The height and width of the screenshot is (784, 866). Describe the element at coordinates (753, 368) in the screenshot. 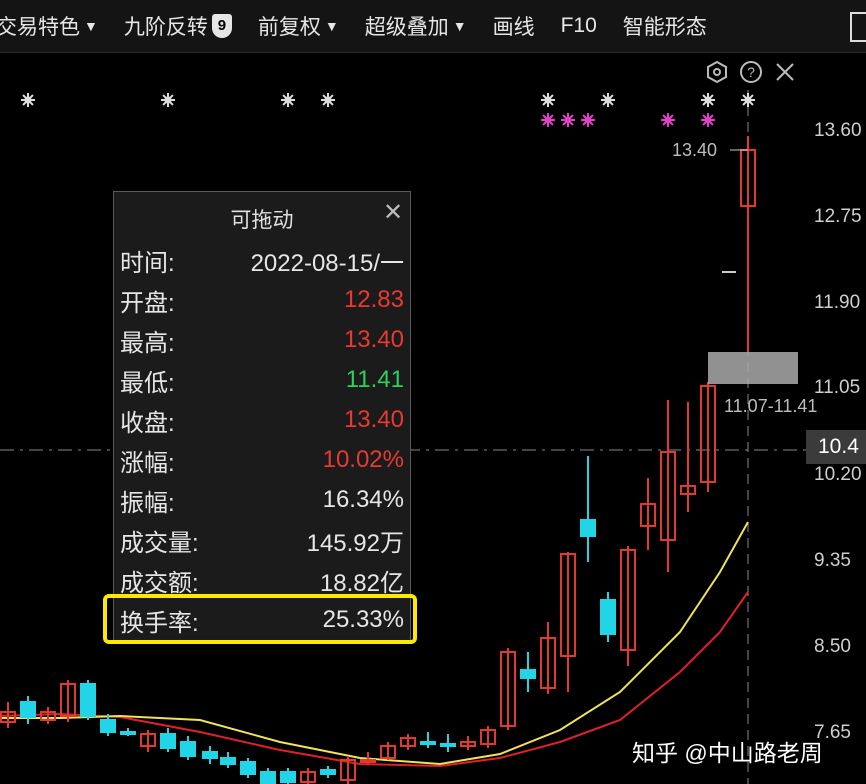

I see `price-range-box` at that location.